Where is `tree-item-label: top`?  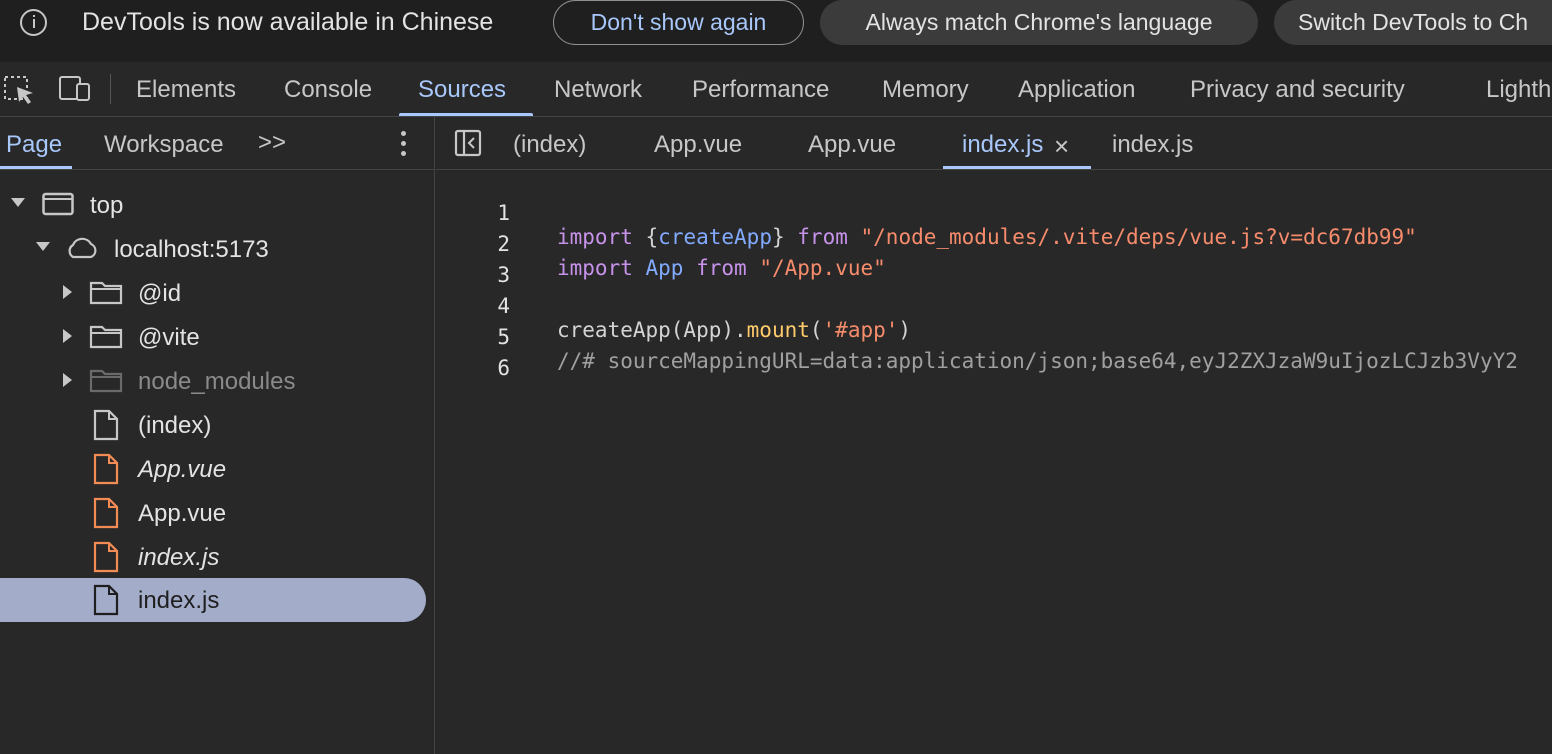 tree-item-label: top is located at coordinates (107, 205).